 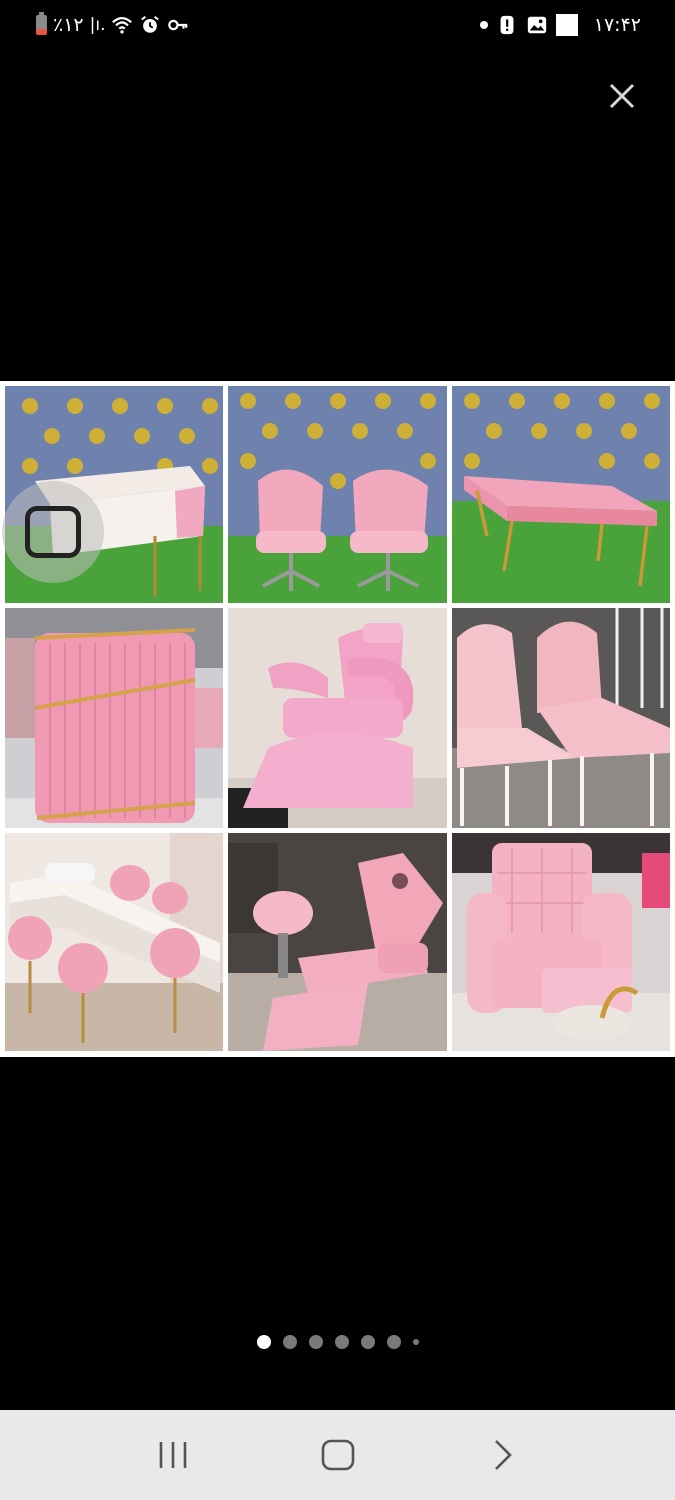 I want to click on battery-percentage: ٪۱۲, so click(x=68, y=25).